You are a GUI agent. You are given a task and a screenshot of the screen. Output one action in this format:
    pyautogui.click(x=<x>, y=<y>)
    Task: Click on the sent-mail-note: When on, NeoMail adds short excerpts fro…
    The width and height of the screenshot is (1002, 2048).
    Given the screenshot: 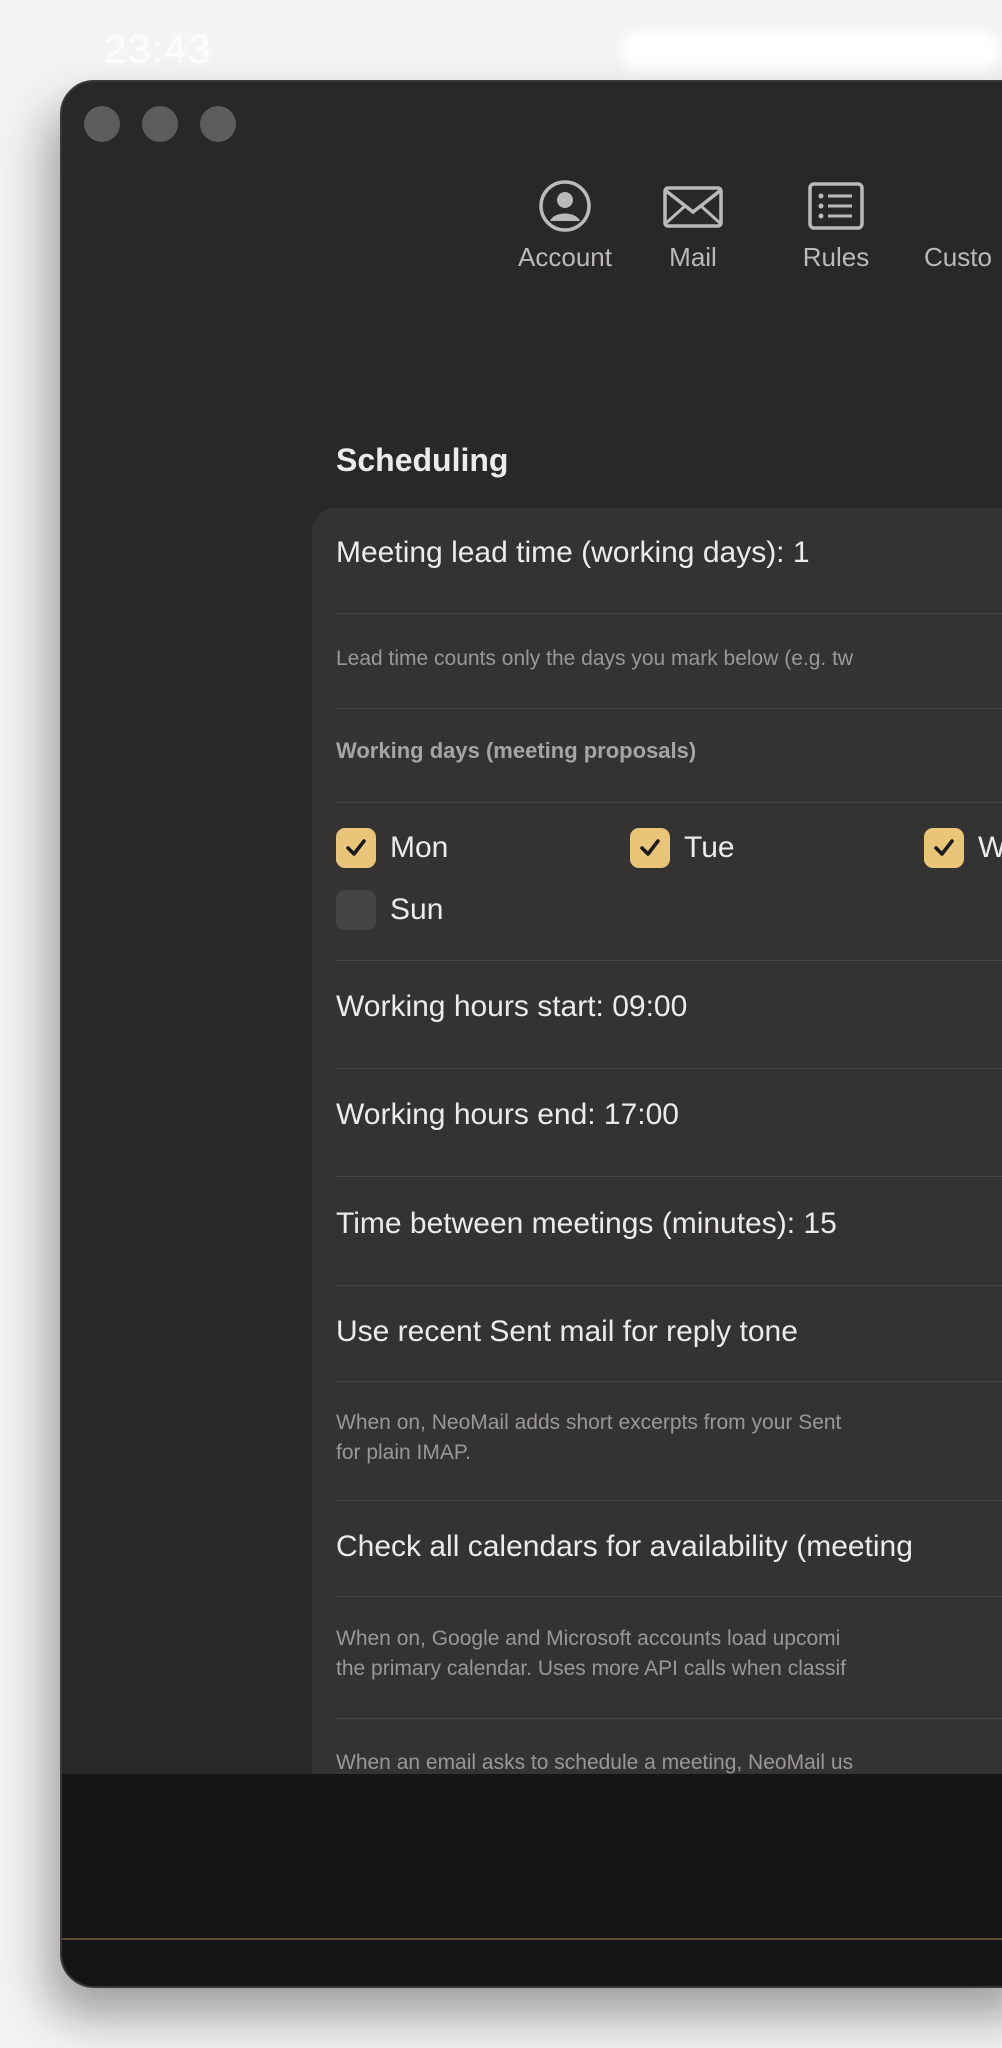 What is the action you would take?
    pyautogui.click(x=669, y=1438)
    